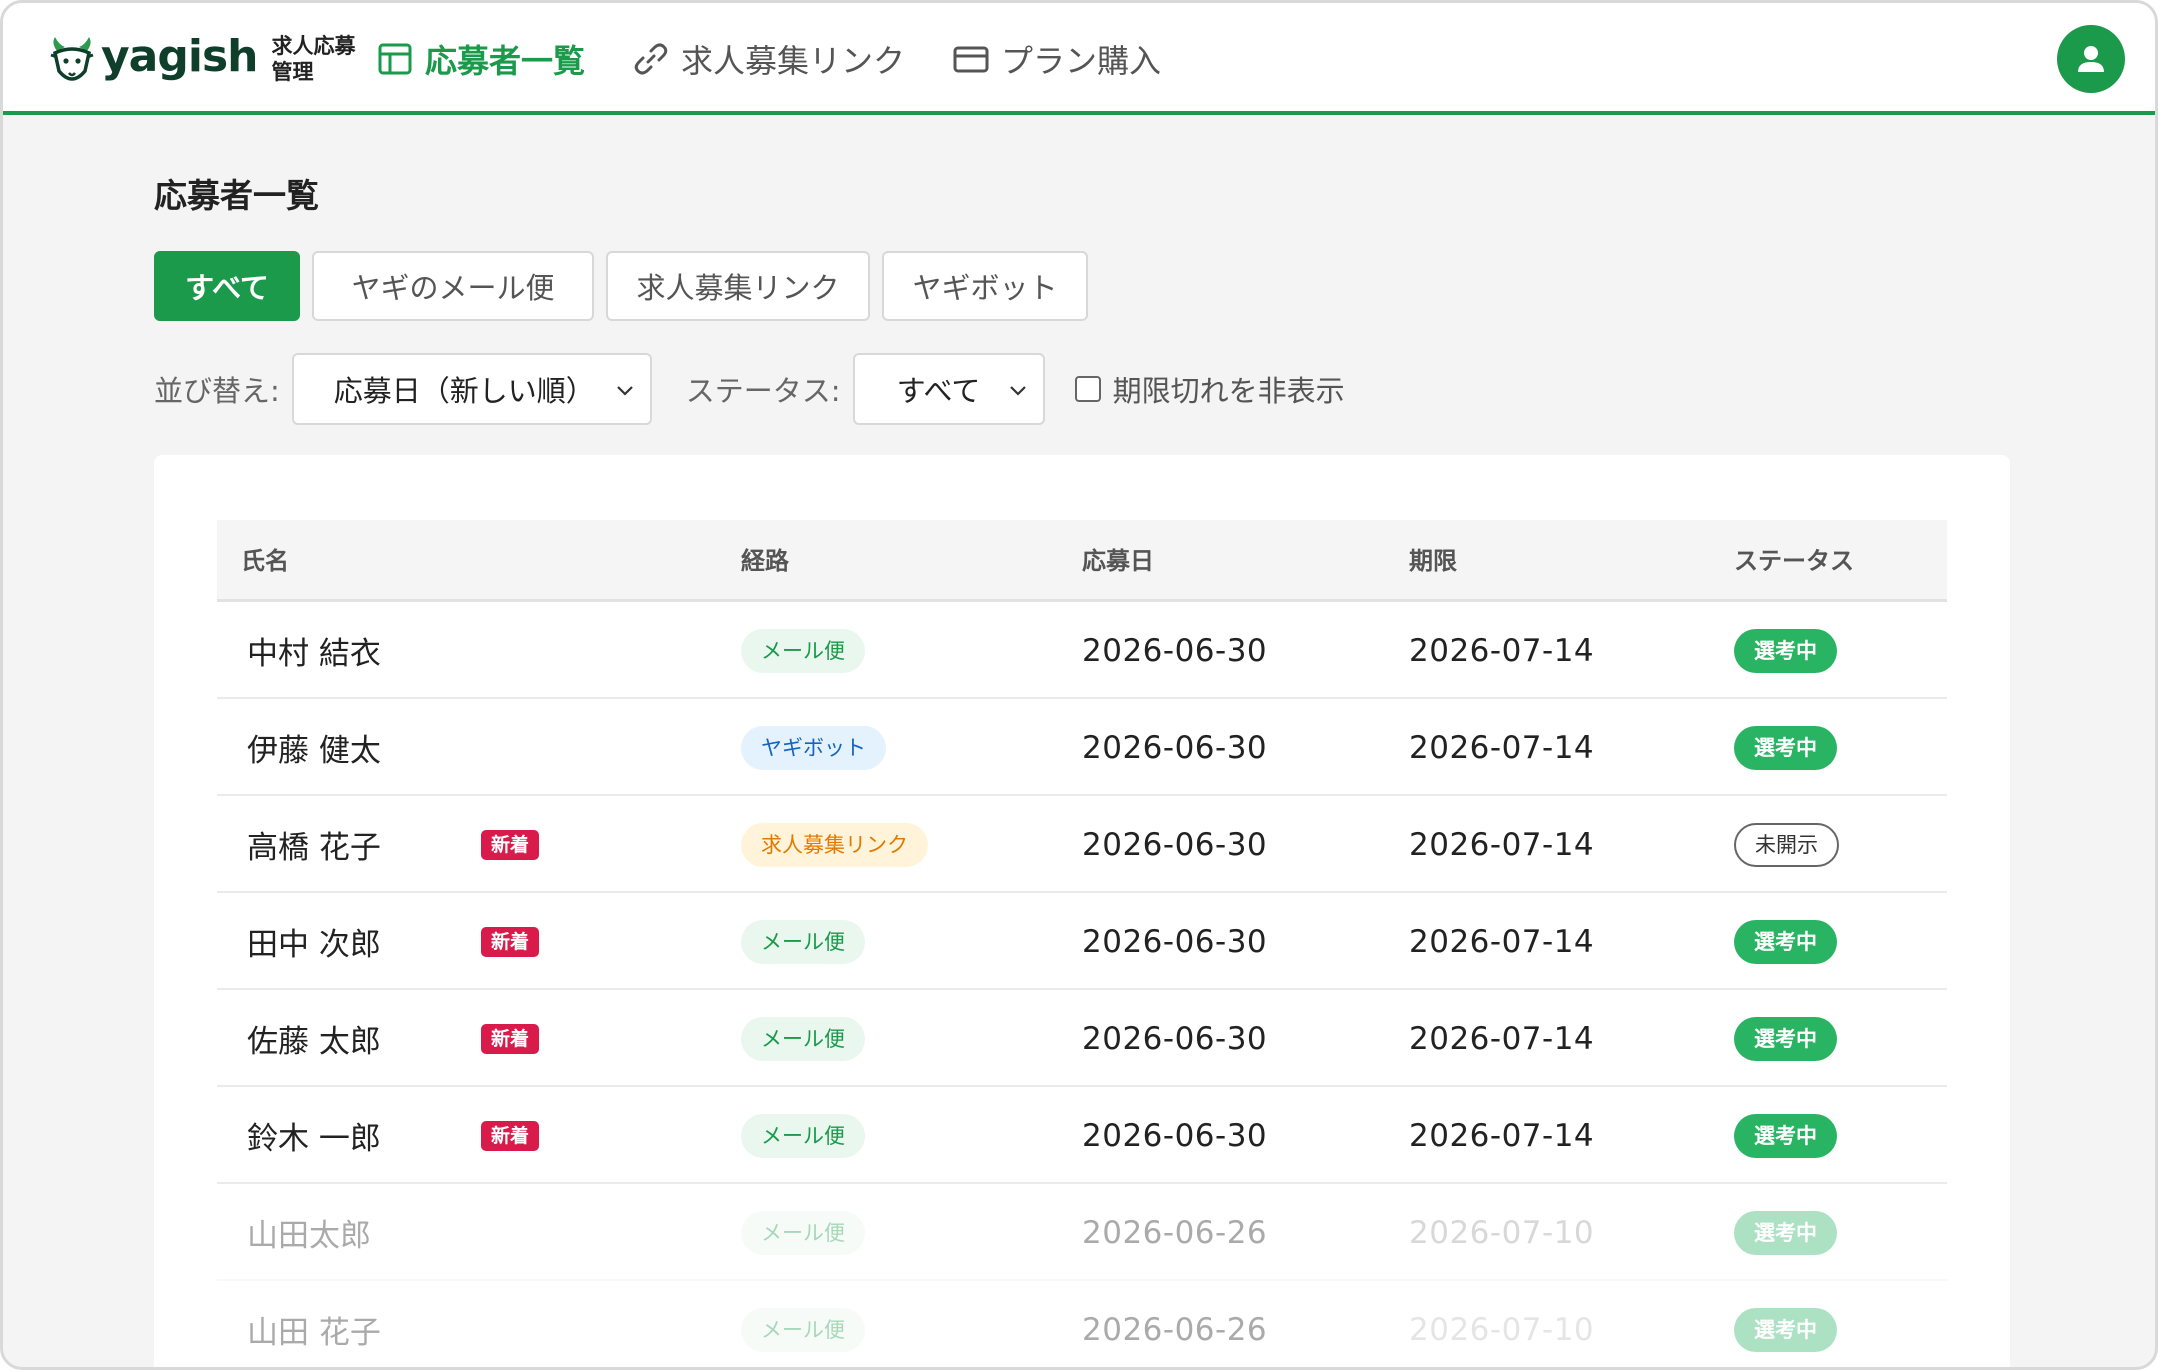  I want to click on tab-yagi-bot: ヤギボット, so click(985, 286).